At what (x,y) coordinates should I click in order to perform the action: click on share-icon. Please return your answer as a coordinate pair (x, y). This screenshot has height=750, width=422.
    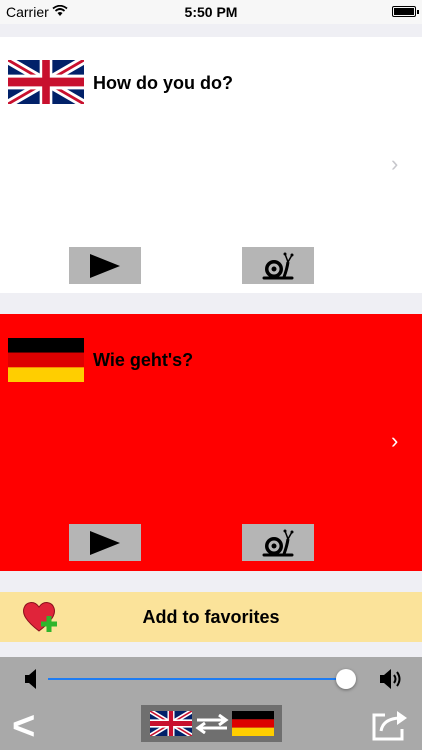
    Looking at the image, I should click on (389, 726).